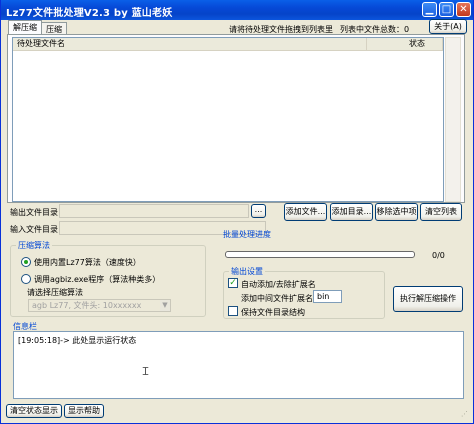  Describe the element at coordinates (405, 44) in the screenshot. I see `column-status: 状态` at that location.